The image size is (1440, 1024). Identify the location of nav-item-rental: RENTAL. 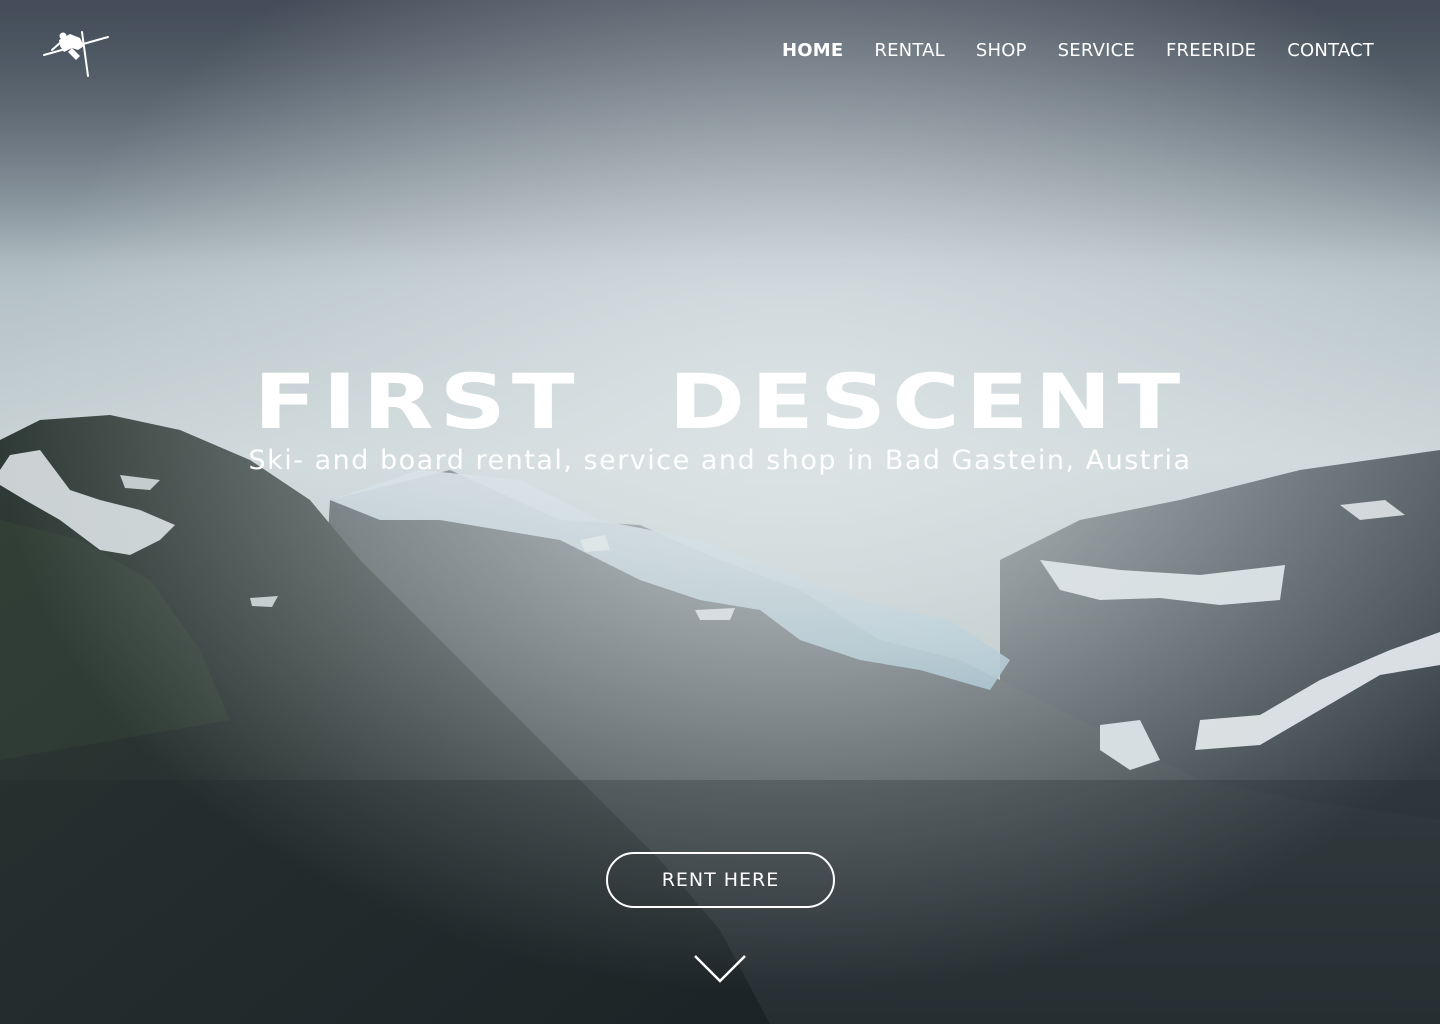
(909, 51).